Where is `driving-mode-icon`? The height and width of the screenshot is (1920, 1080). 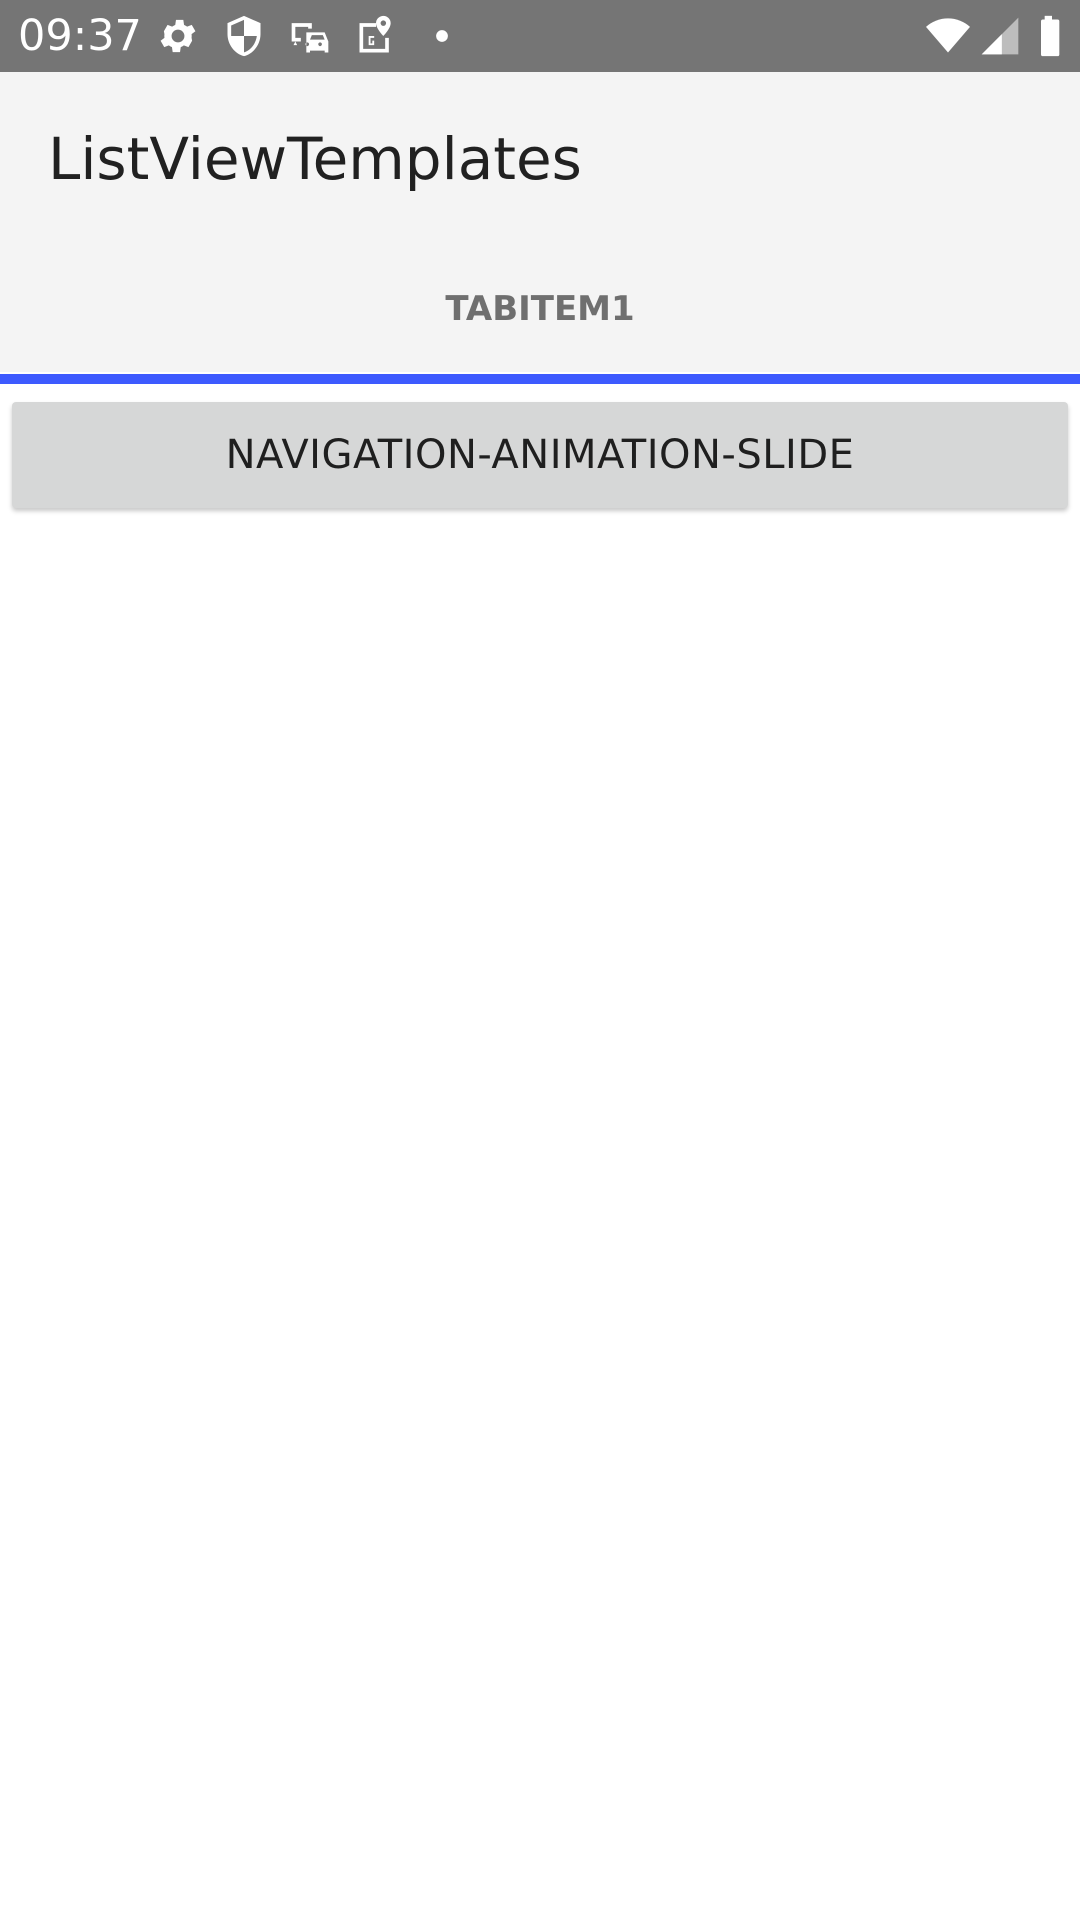
driving-mode-icon is located at coordinates (310, 36).